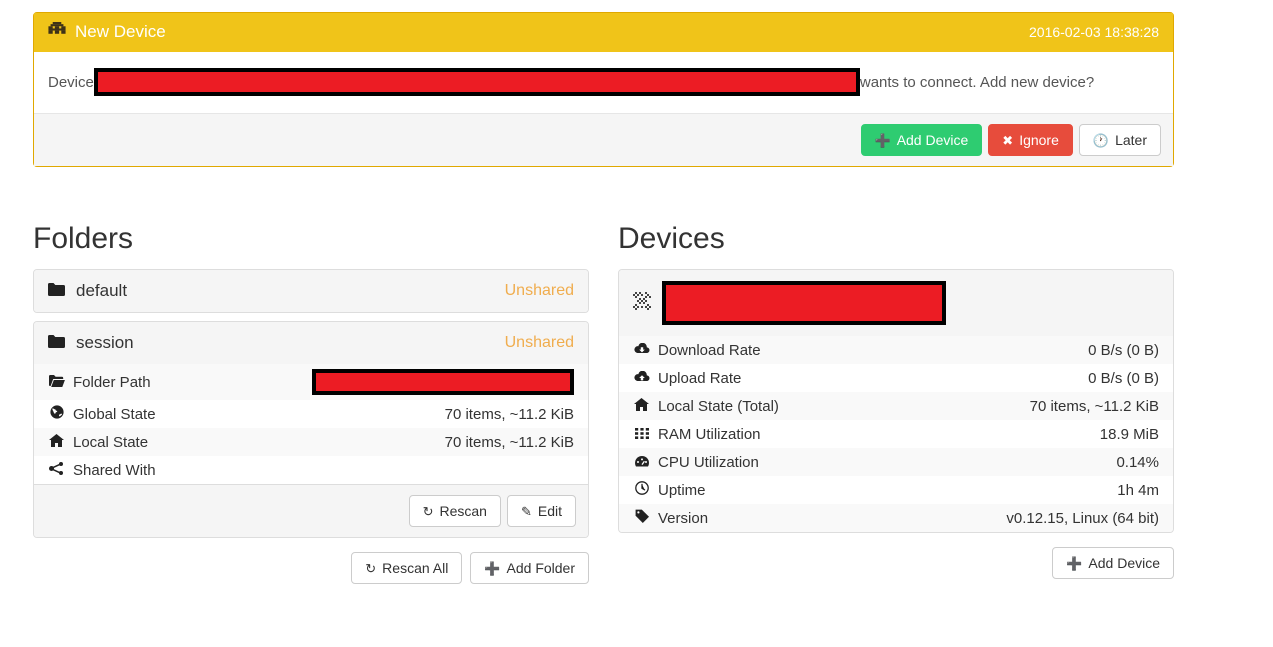 Image resolution: width=1273 pixels, height=647 pixels. I want to click on refresh-icon: ↻, so click(371, 568).